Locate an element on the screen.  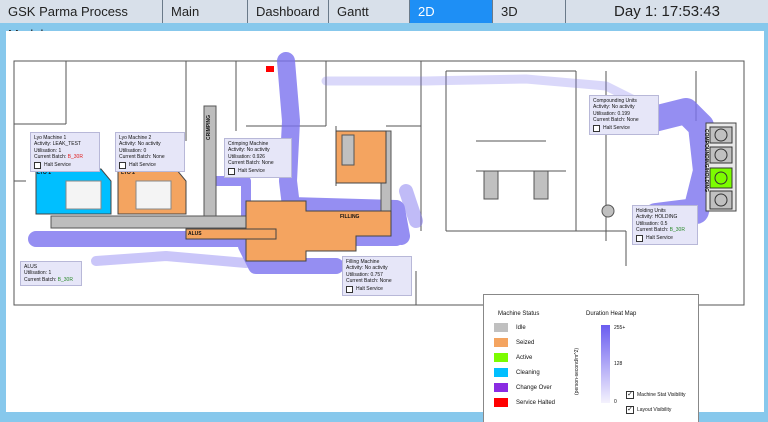
sim-clock: Day 1: 17:53:43 is located at coordinates (667, 11).